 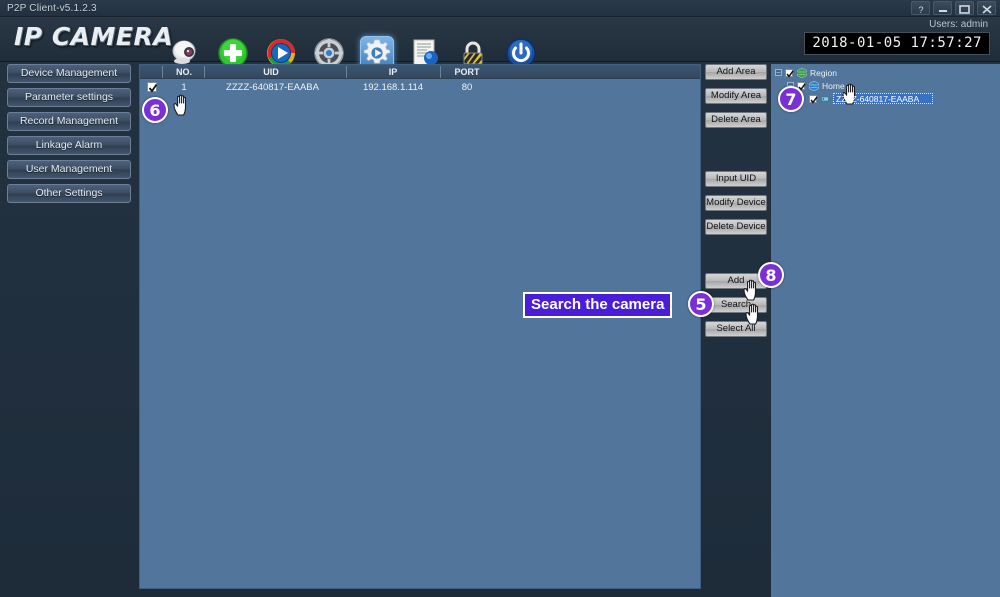 What do you see at coordinates (778, 72) in the screenshot?
I see `expander-region-icon: –` at bounding box center [778, 72].